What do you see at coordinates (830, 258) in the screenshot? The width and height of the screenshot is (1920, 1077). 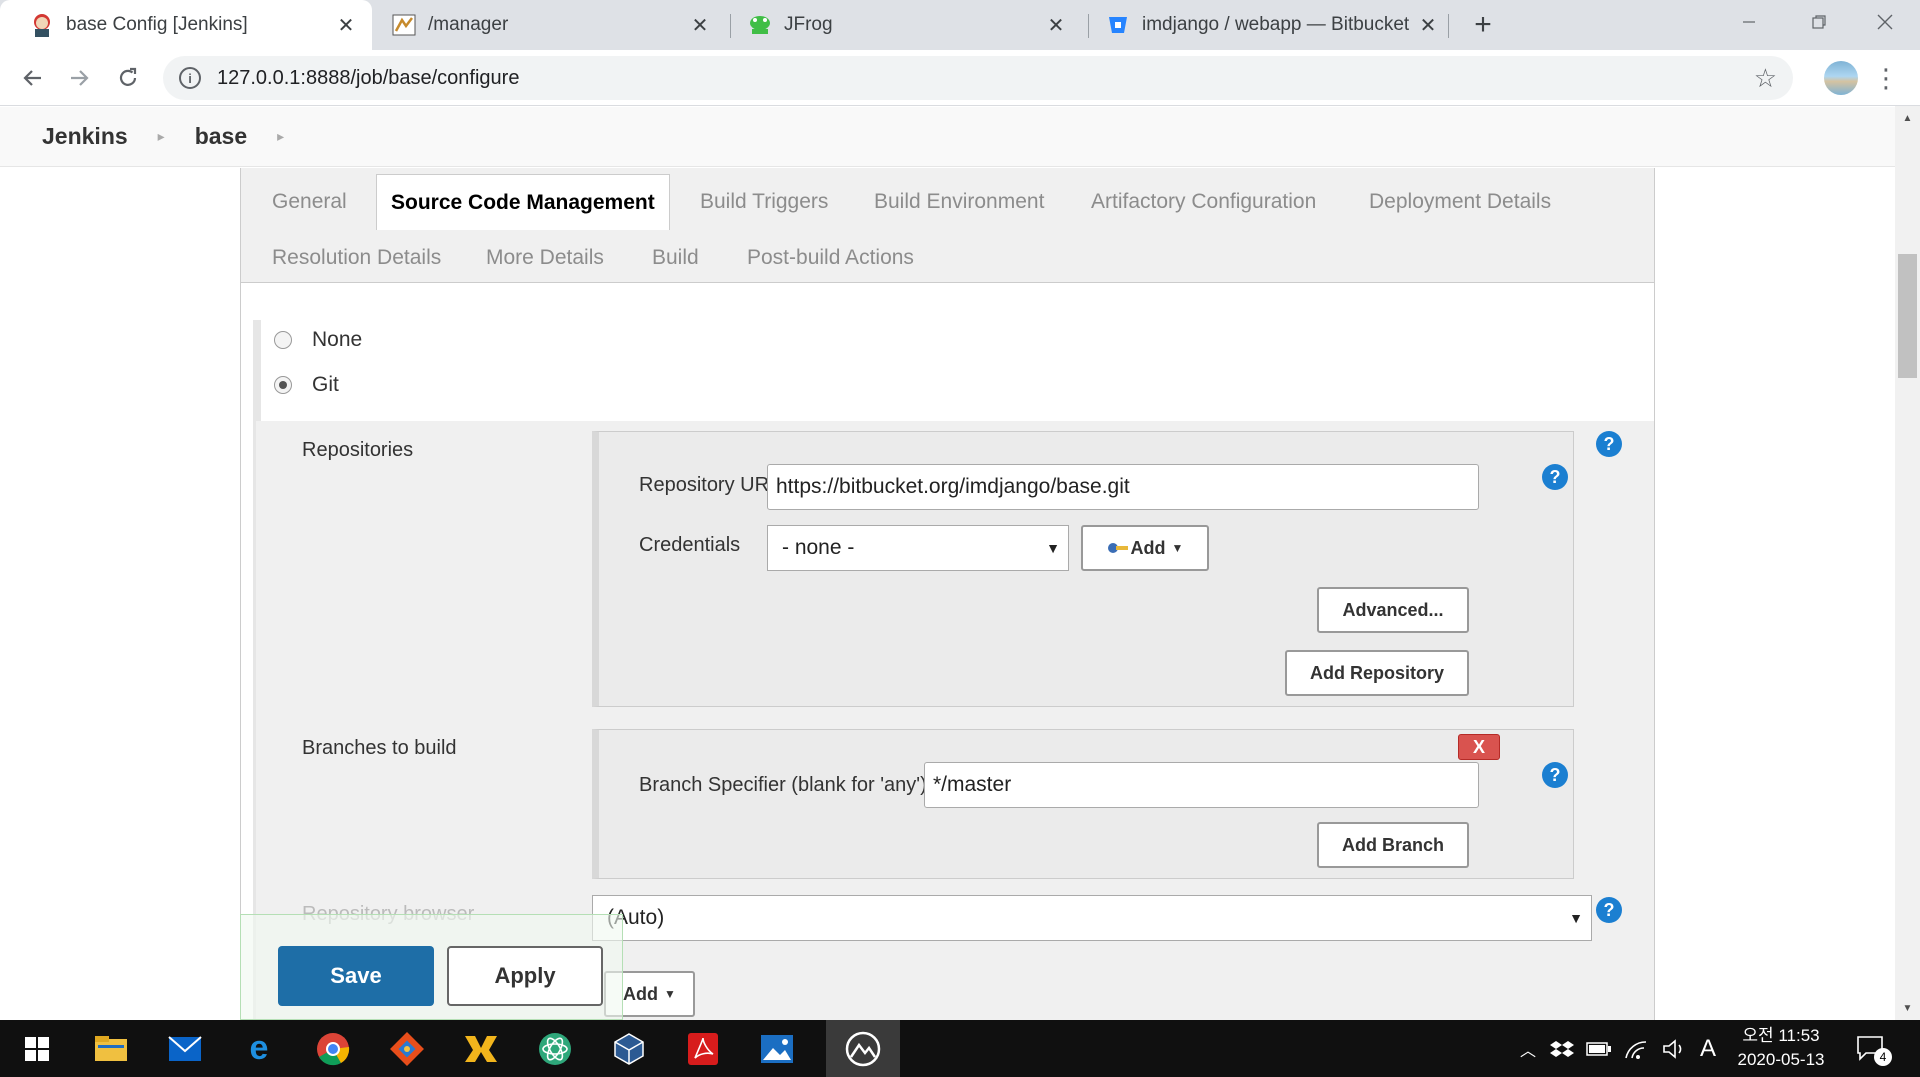 I see `tab-post-build-actions: Post-build Actions` at bounding box center [830, 258].